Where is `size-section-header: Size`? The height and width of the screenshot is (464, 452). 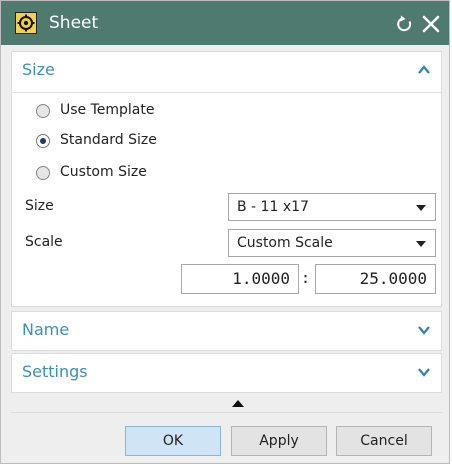
size-section-header: Size is located at coordinates (38, 69).